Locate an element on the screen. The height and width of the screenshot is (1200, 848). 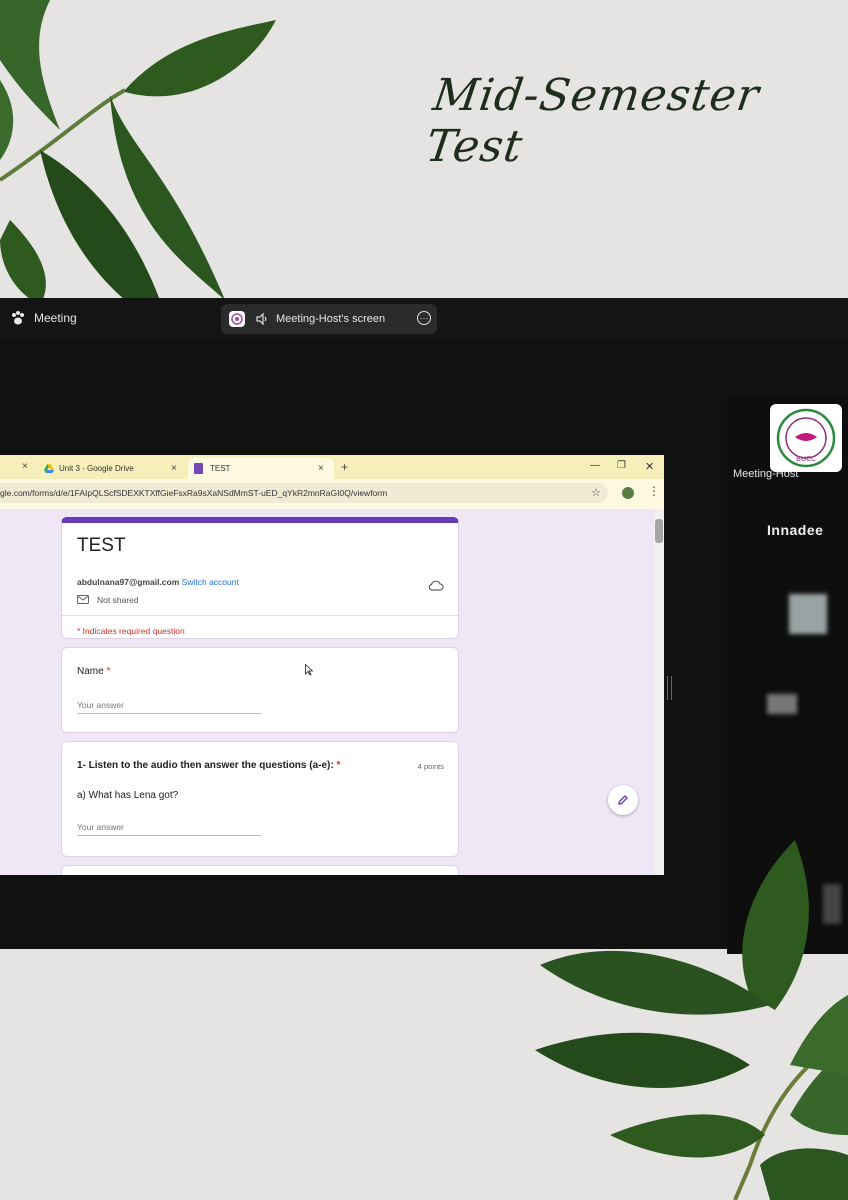
host-avatar: BUCC is located at coordinates (806, 438).